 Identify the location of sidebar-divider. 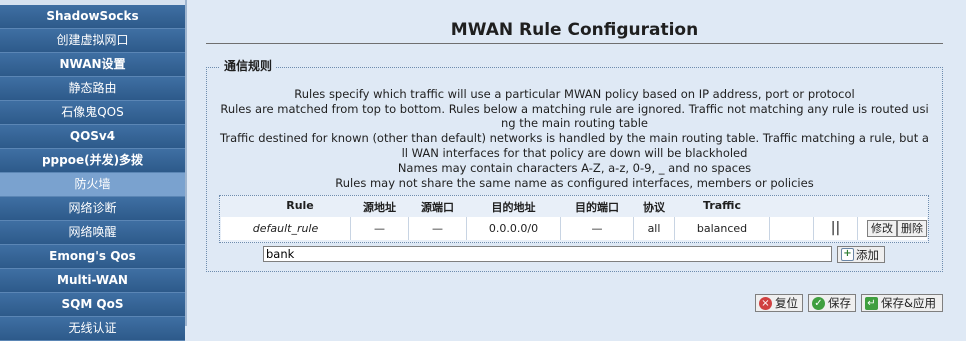
(186, 163).